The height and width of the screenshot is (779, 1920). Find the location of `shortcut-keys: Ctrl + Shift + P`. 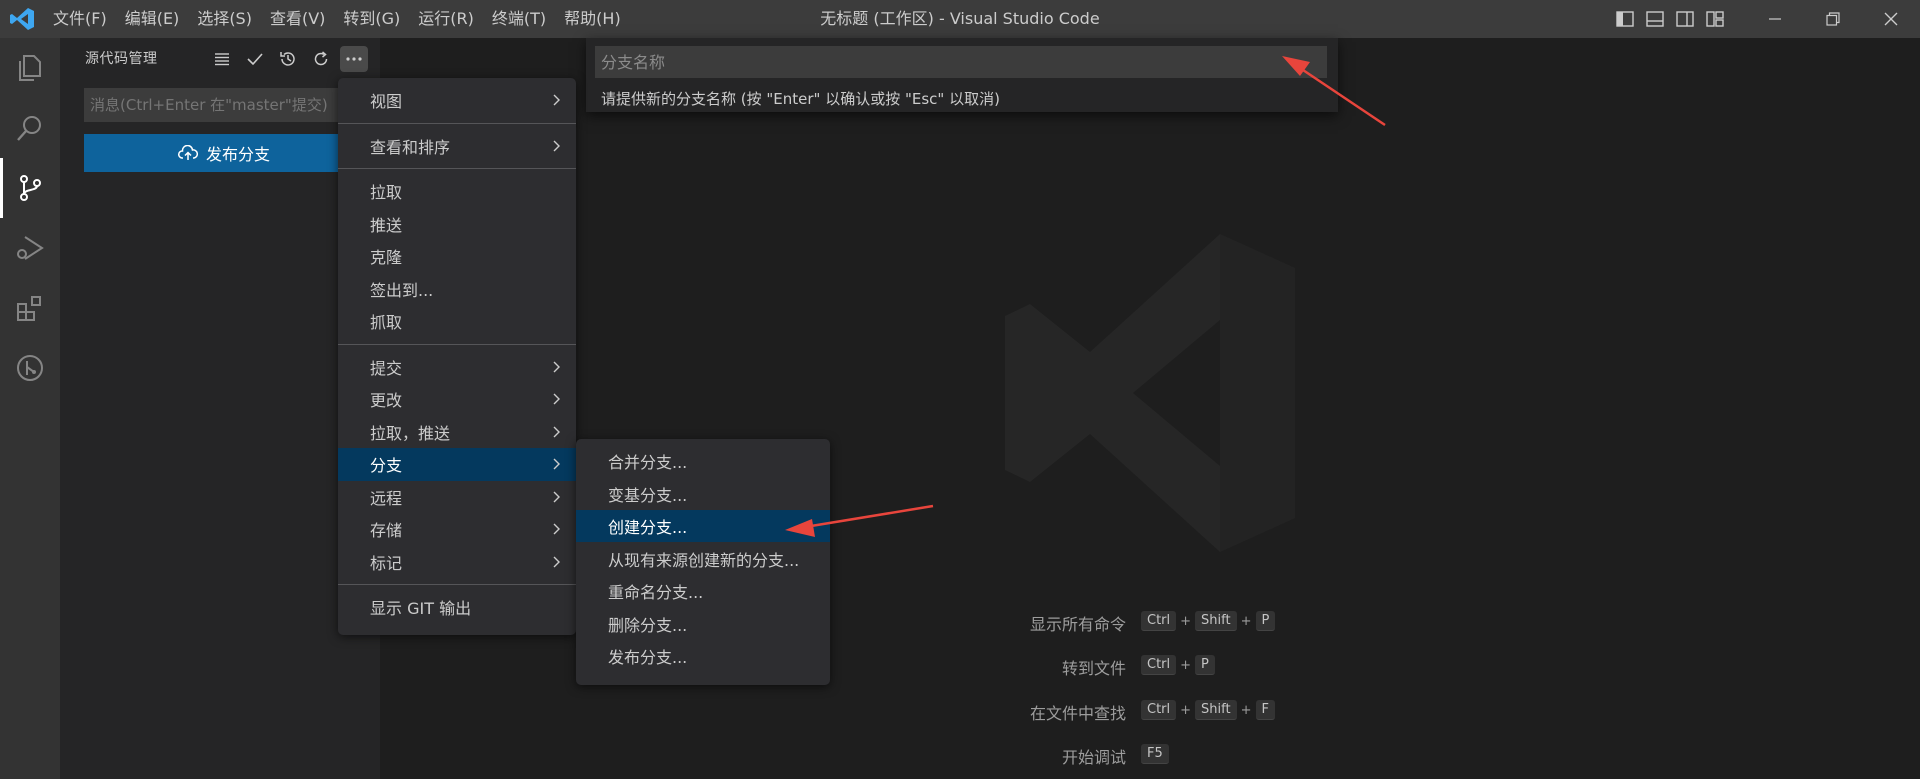

shortcut-keys: Ctrl + Shift + P is located at coordinates (1208, 621).